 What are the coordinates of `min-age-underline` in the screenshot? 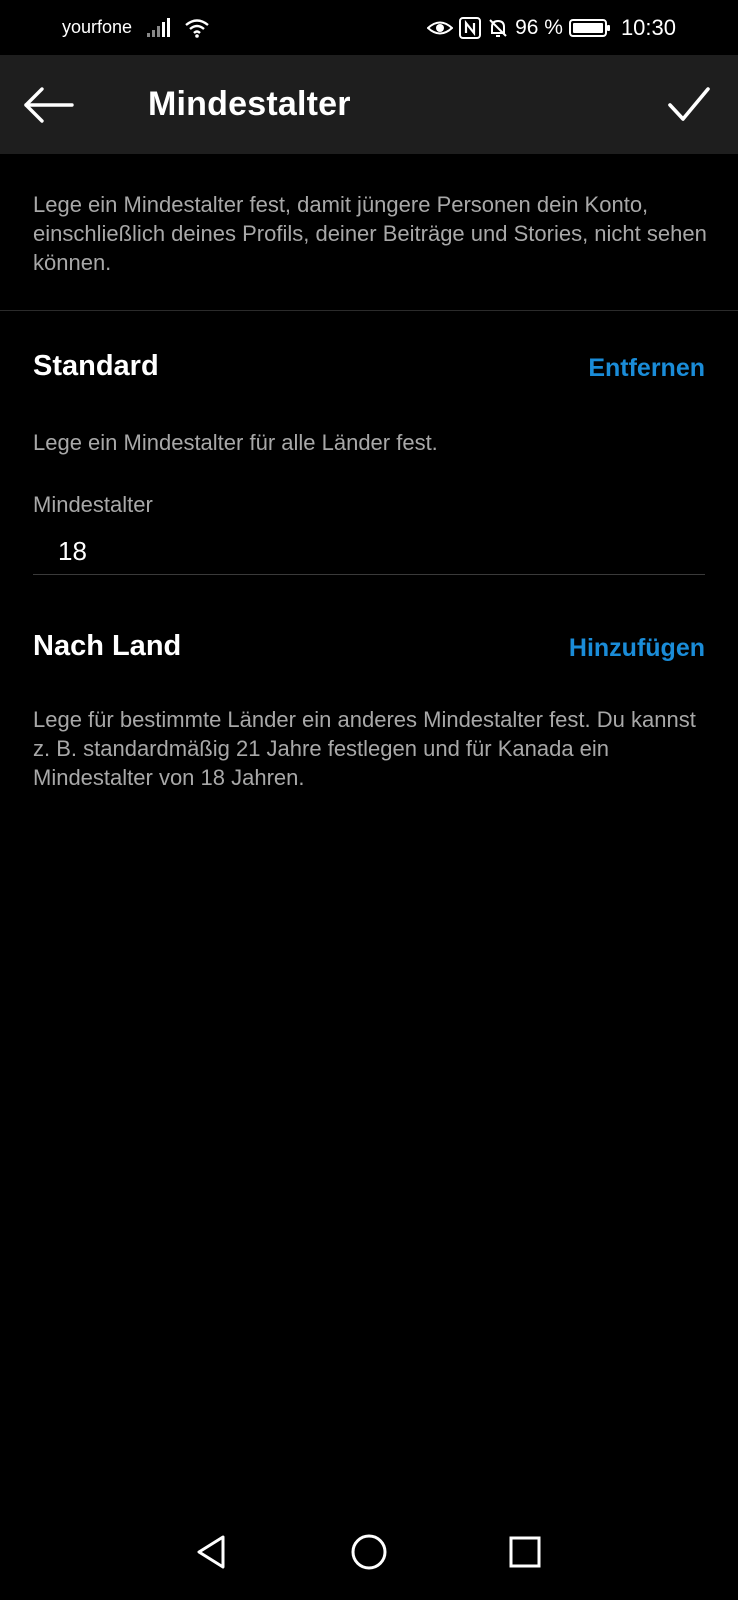 It's located at (369, 574).